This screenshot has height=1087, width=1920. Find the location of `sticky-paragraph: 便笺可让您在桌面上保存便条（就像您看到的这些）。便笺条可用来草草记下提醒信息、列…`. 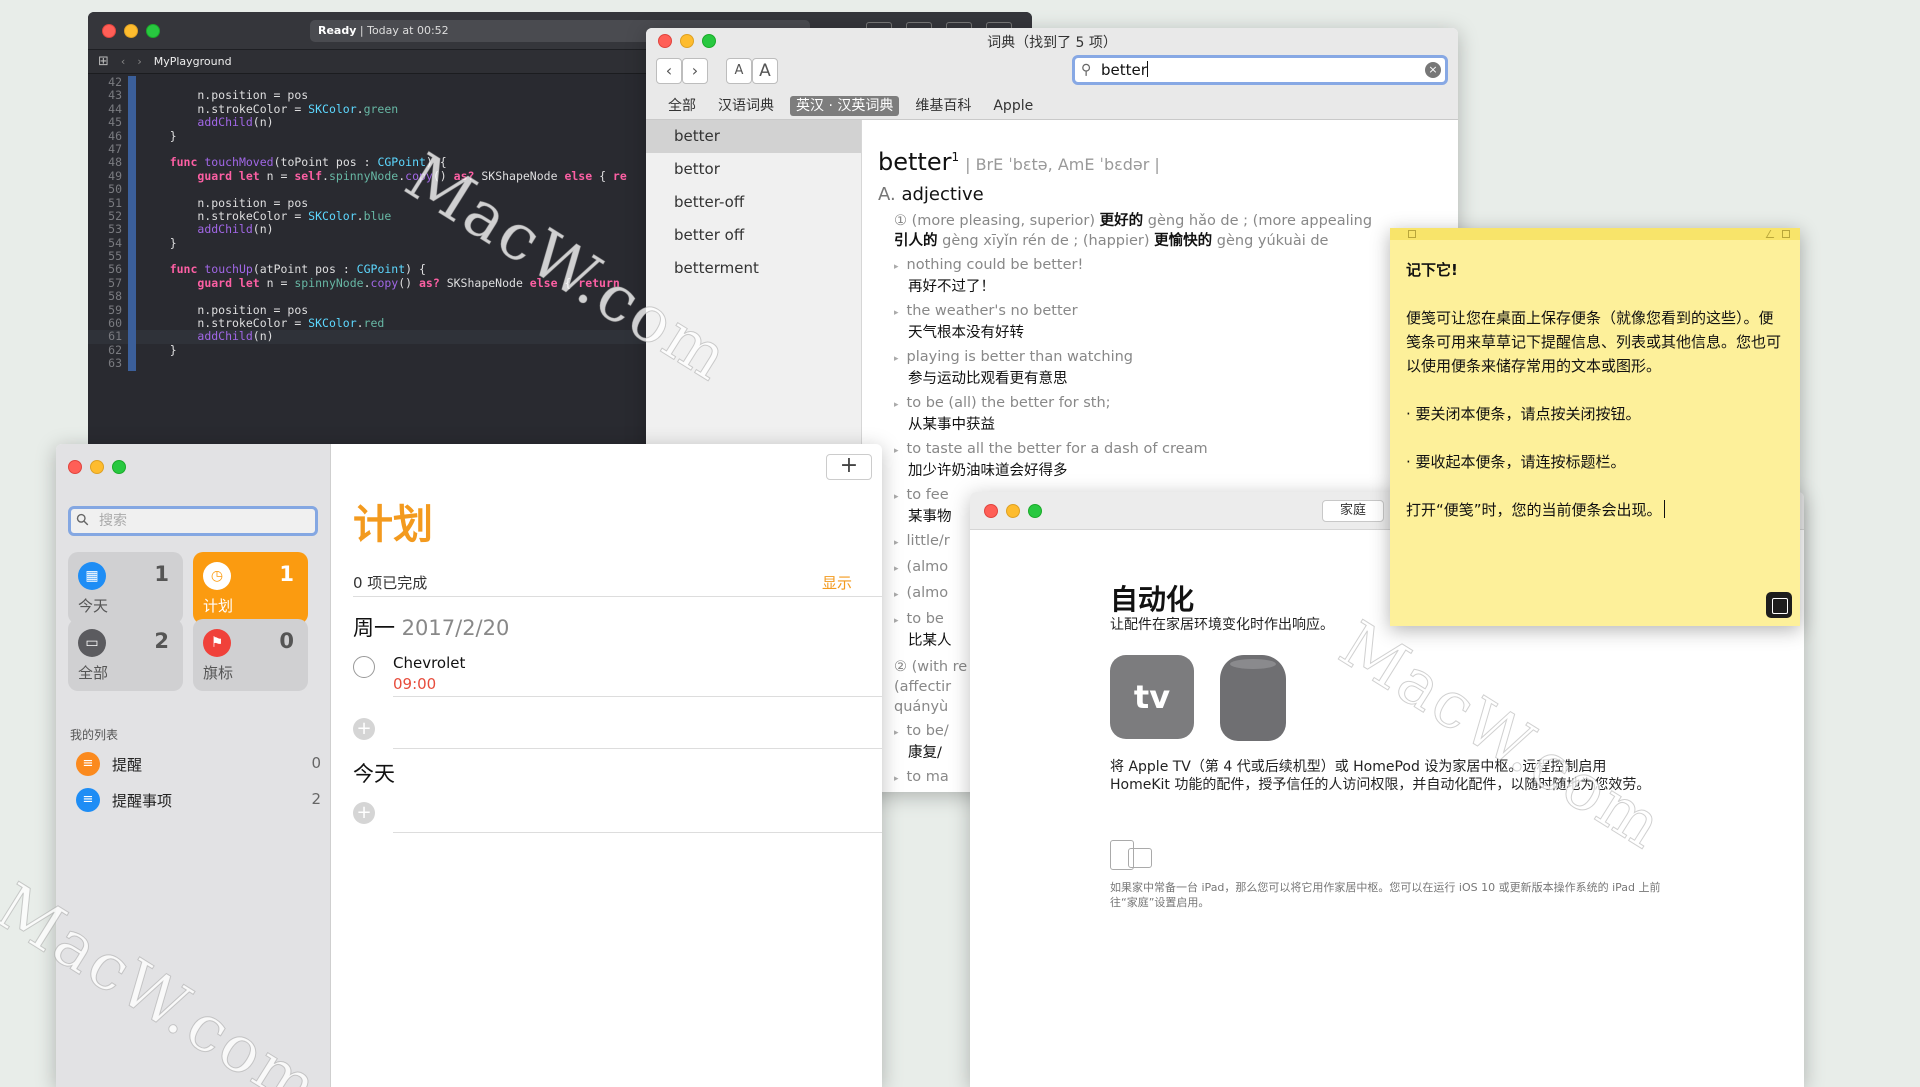

sticky-paragraph: 便笺可让您在桌面上保存便条（就像您看到的这些）。便笺条可用来草草记下提醒信息、列… is located at coordinates (1594, 342).